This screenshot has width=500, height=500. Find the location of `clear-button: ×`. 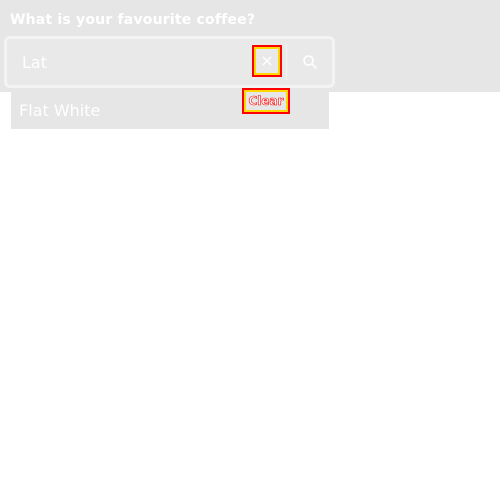

clear-button: × is located at coordinates (267, 61).